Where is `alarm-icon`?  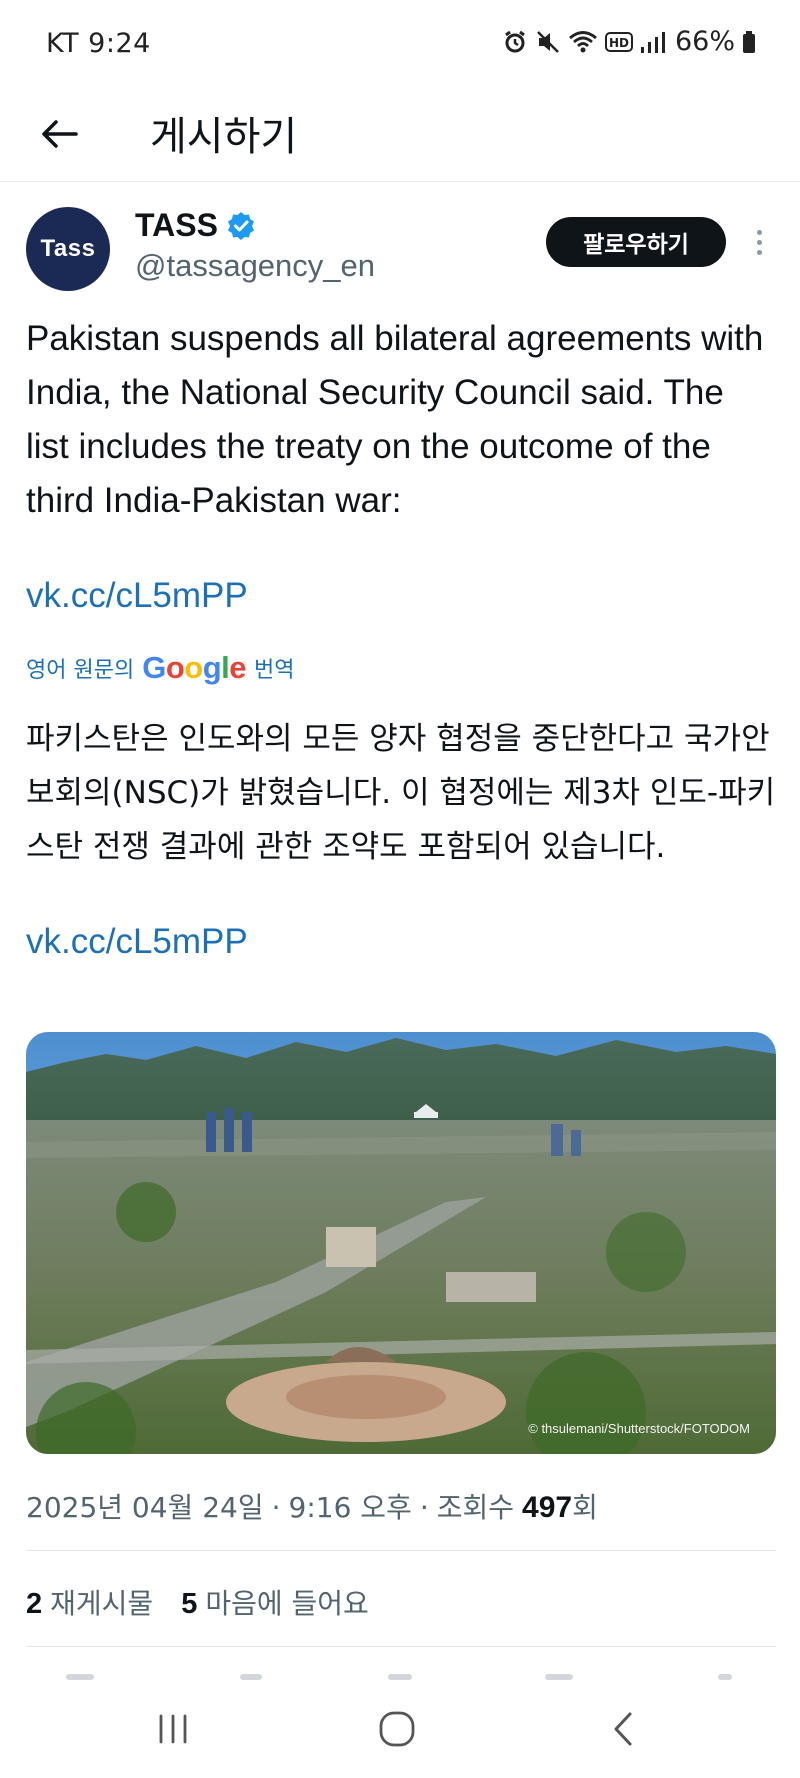 alarm-icon is located at coordinates (515, 41).